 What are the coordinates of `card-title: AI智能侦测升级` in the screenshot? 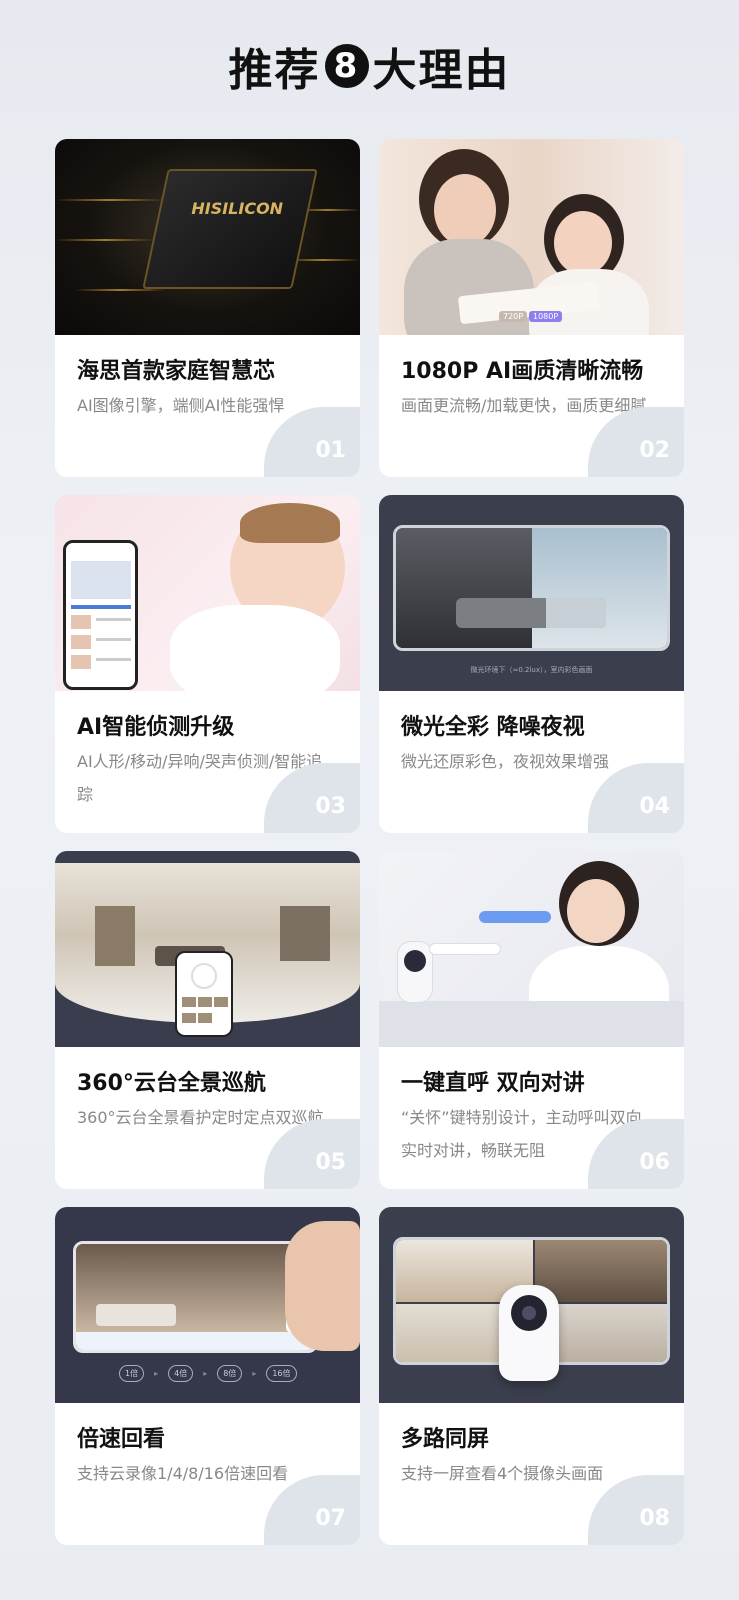 It's located at (156, 727).